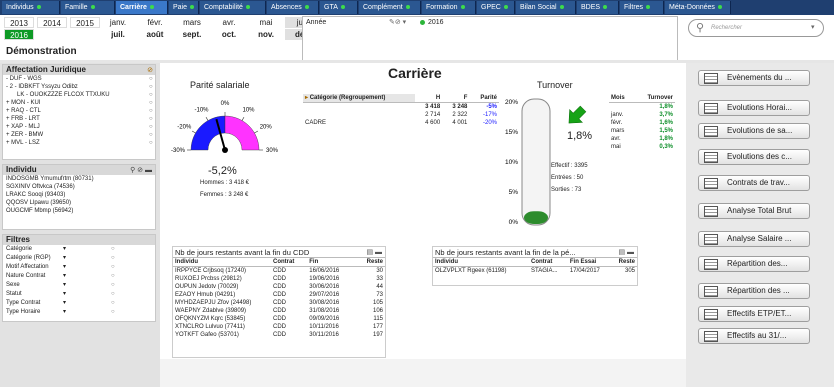 The width and height of the screenshot is (834, 387). I want to click on table-row: févr. 1,6%, so click(642, 123).